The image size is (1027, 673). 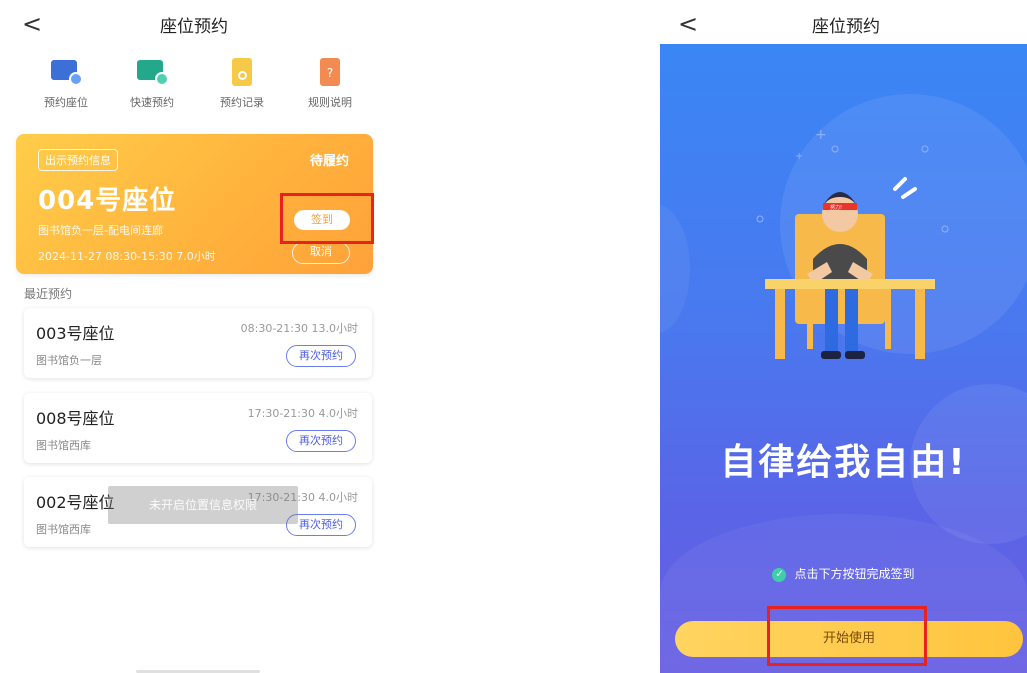 I want to click on right-header: < 座位预约, so click(x=843, y=22).